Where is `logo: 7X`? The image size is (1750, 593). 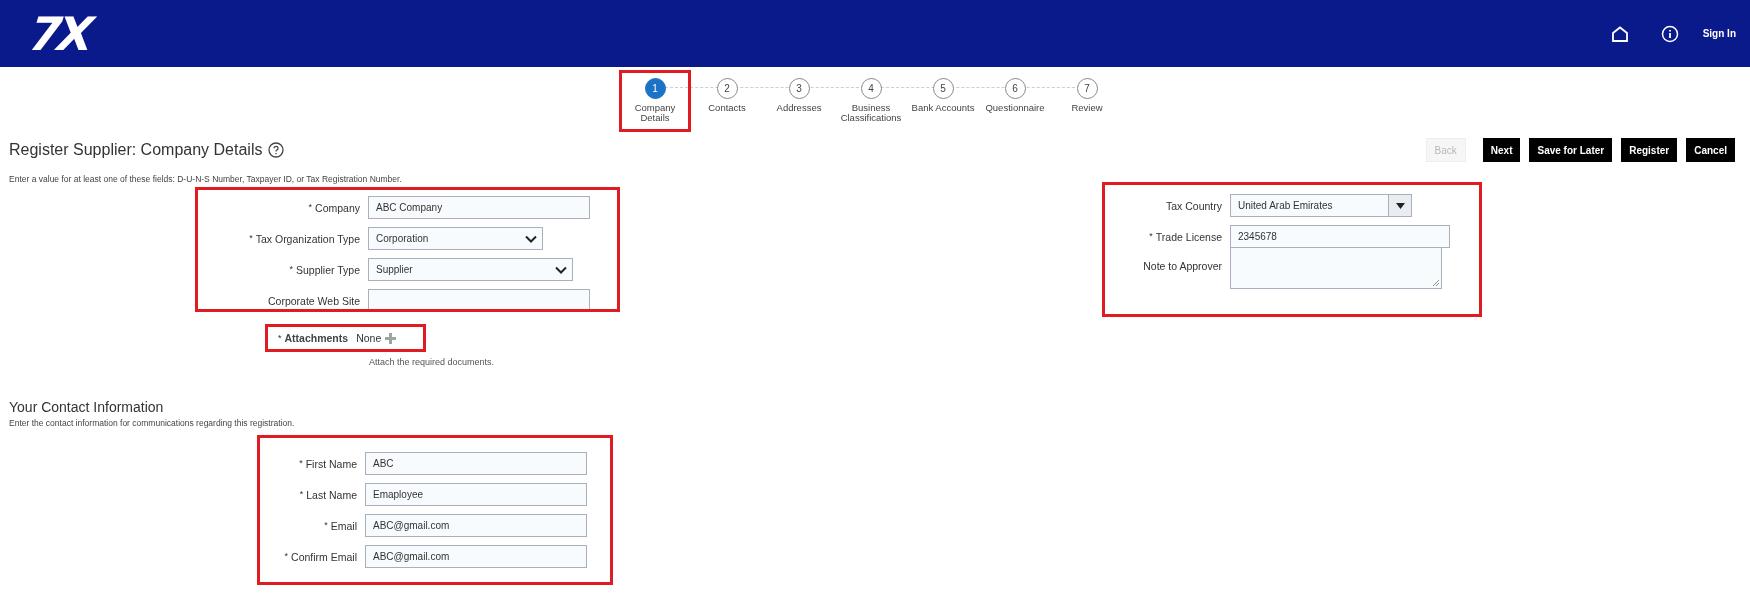
logo: 7X is located at coordinates (60, 33).